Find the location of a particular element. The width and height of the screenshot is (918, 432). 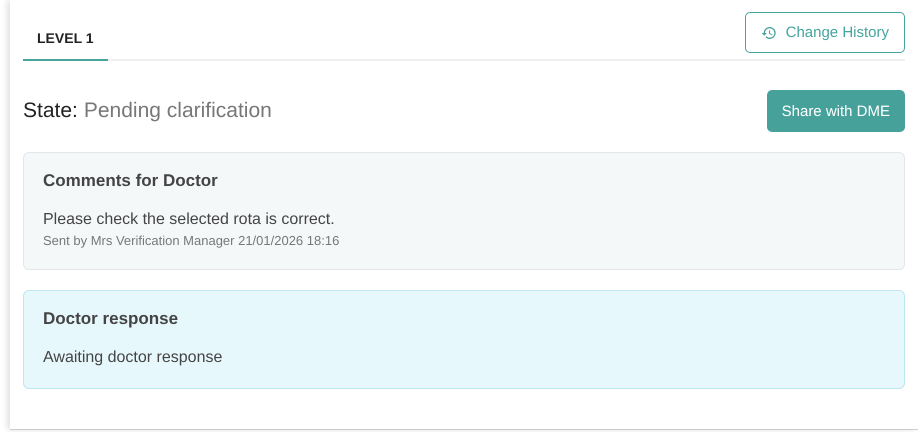

panel-text: Awaiting doctor response is located at coordinates (133, 358).